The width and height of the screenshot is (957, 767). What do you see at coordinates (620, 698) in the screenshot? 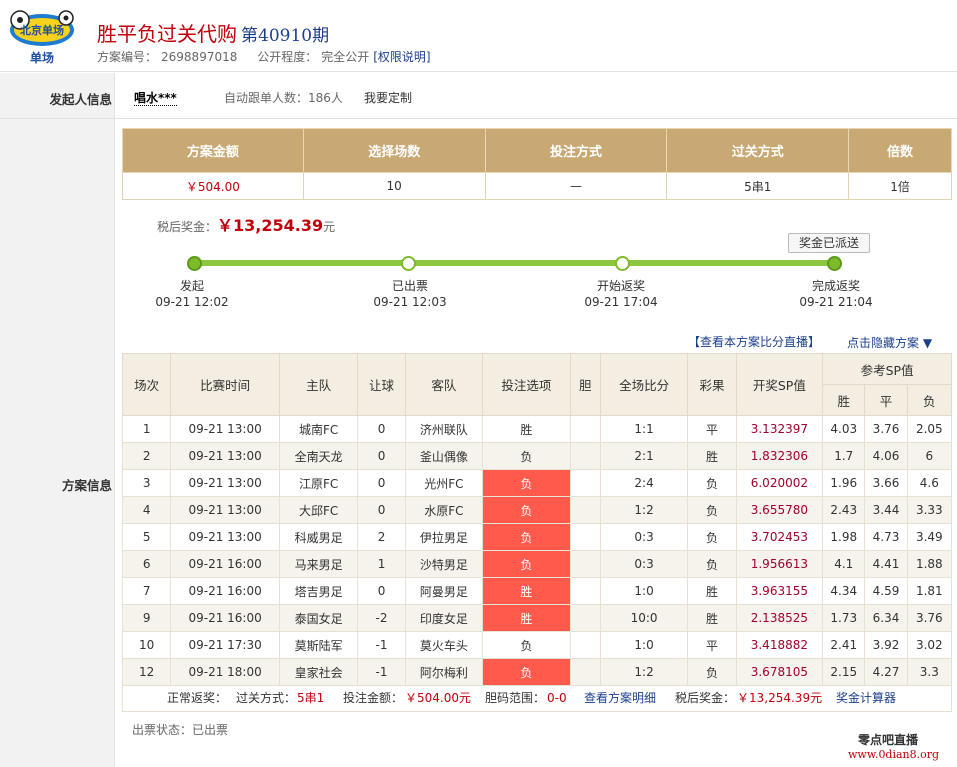
I see `view-detail-link: 查看方案明细` at bounding box center [620, 698].